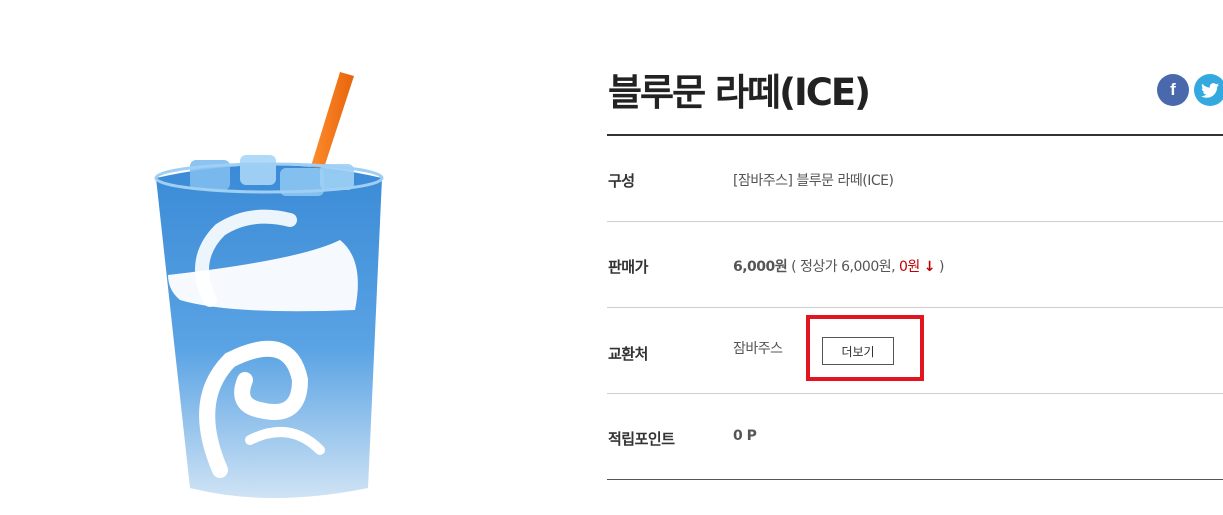  What do you see at coordinates (814, 267) in the screenshot?
I see `regular-price-prefix: ( 정상가` at bounding box center [814, 267].